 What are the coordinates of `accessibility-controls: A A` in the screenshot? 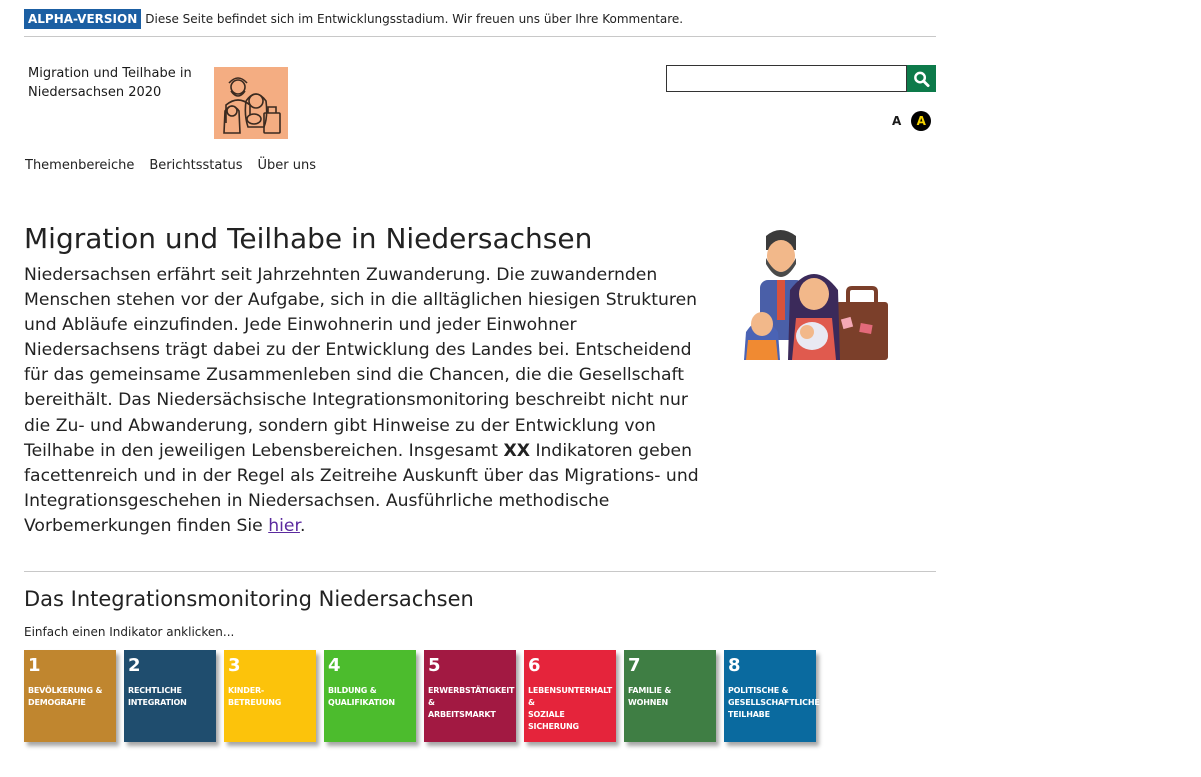 It's located at (912, 121).